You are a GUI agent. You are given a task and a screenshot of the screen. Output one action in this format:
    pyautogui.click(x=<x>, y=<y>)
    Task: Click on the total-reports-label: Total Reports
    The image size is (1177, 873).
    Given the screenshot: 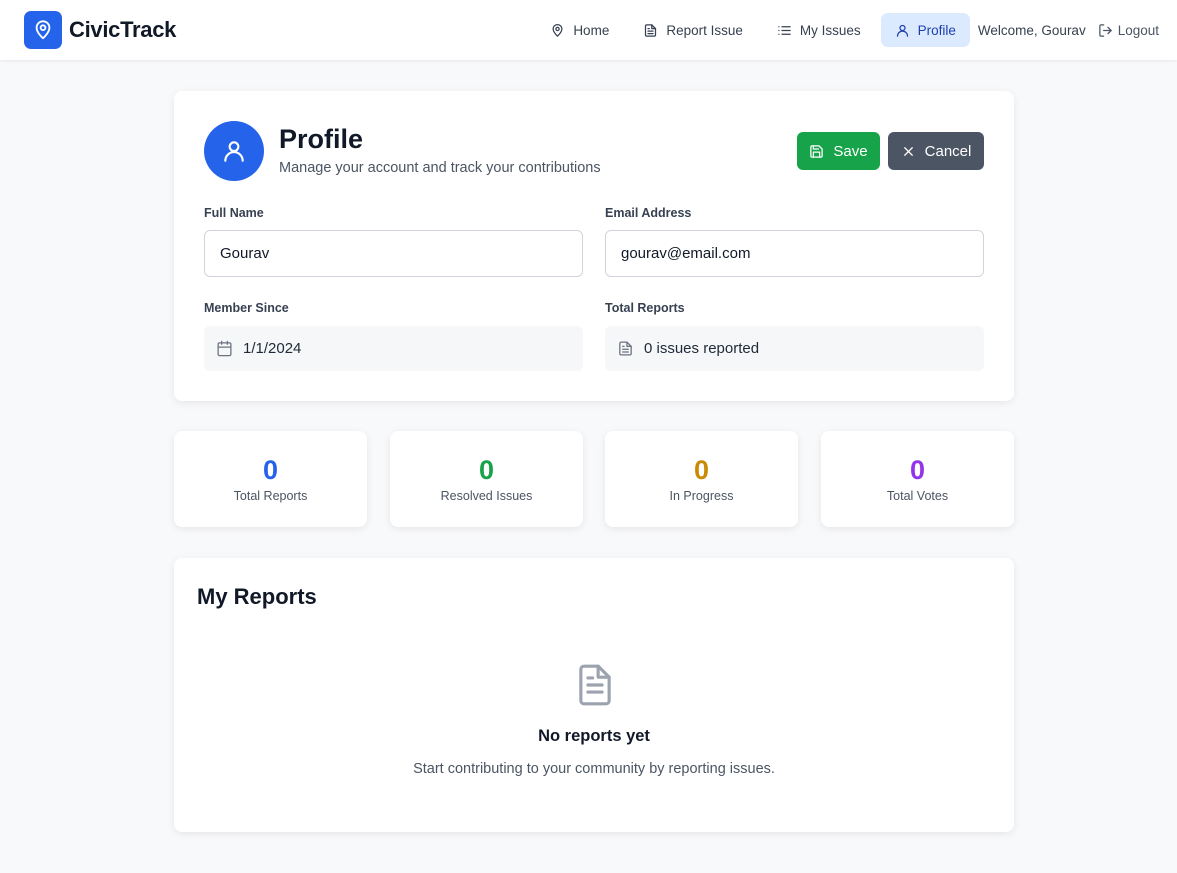 What is the action you would take?
    pyautogui.click(x=645, y=308)
    